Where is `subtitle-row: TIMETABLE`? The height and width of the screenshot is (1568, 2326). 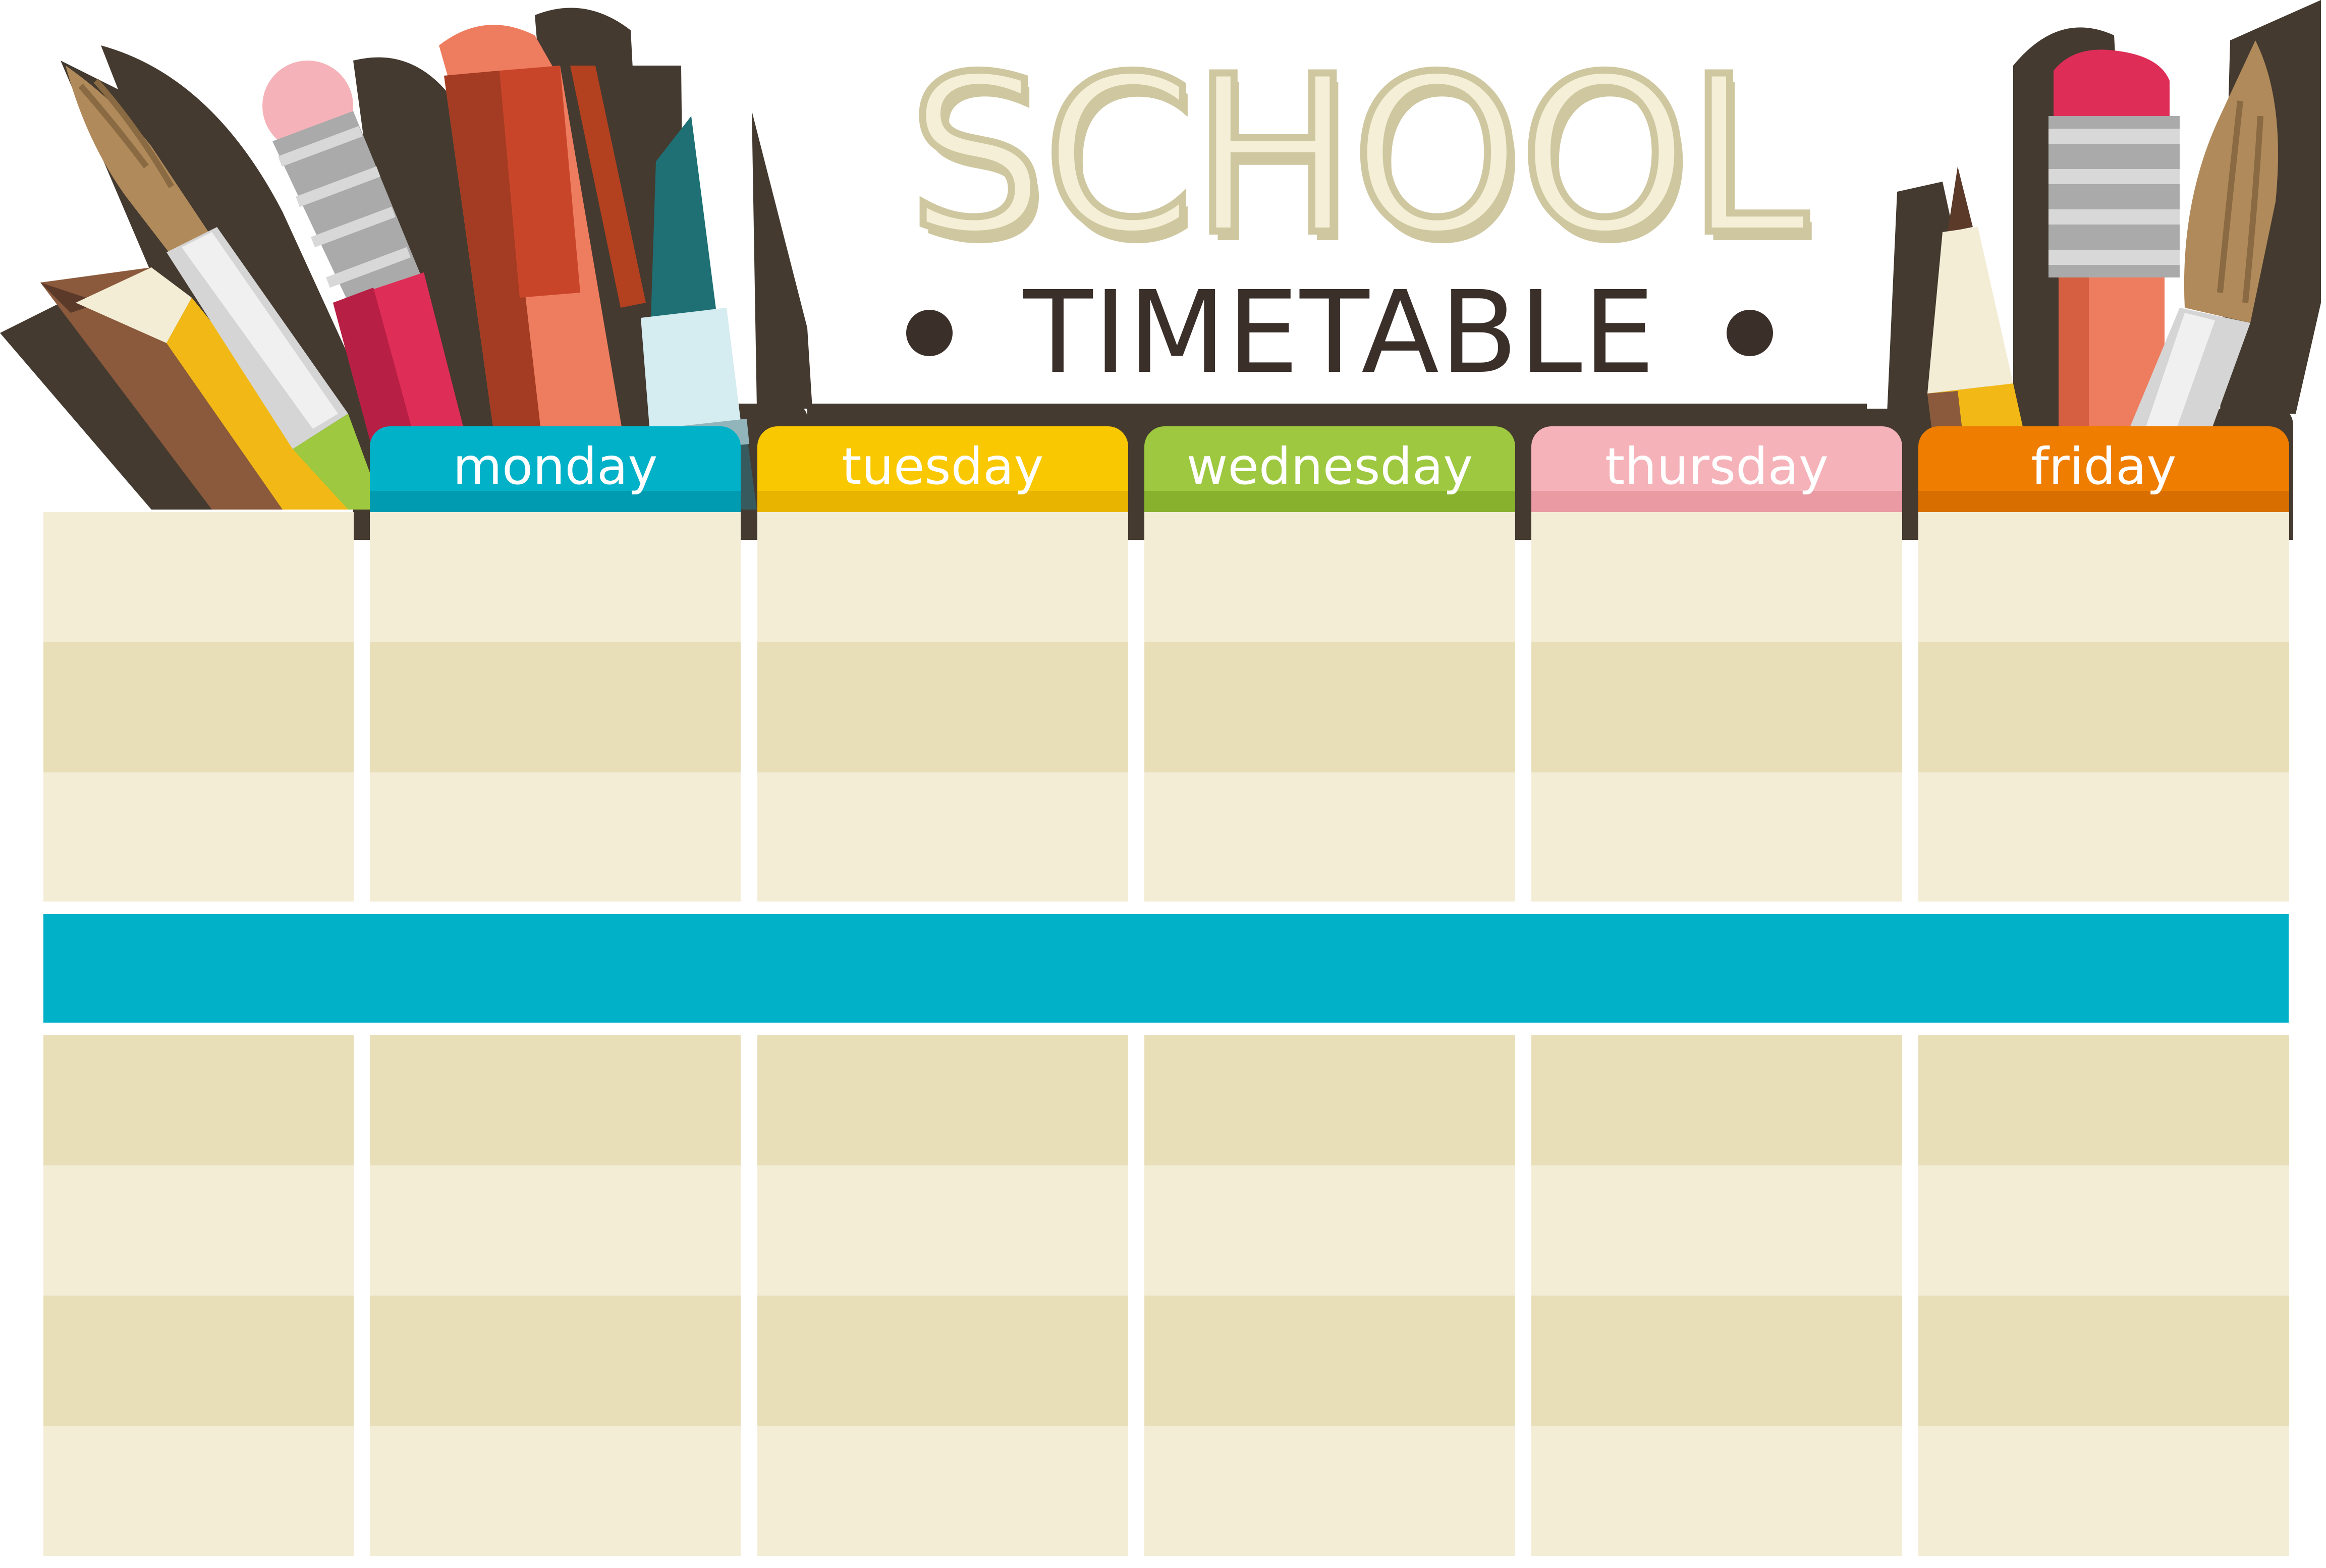
subtitle-row: TIMETABLE is located at coordinates (1339, 333).